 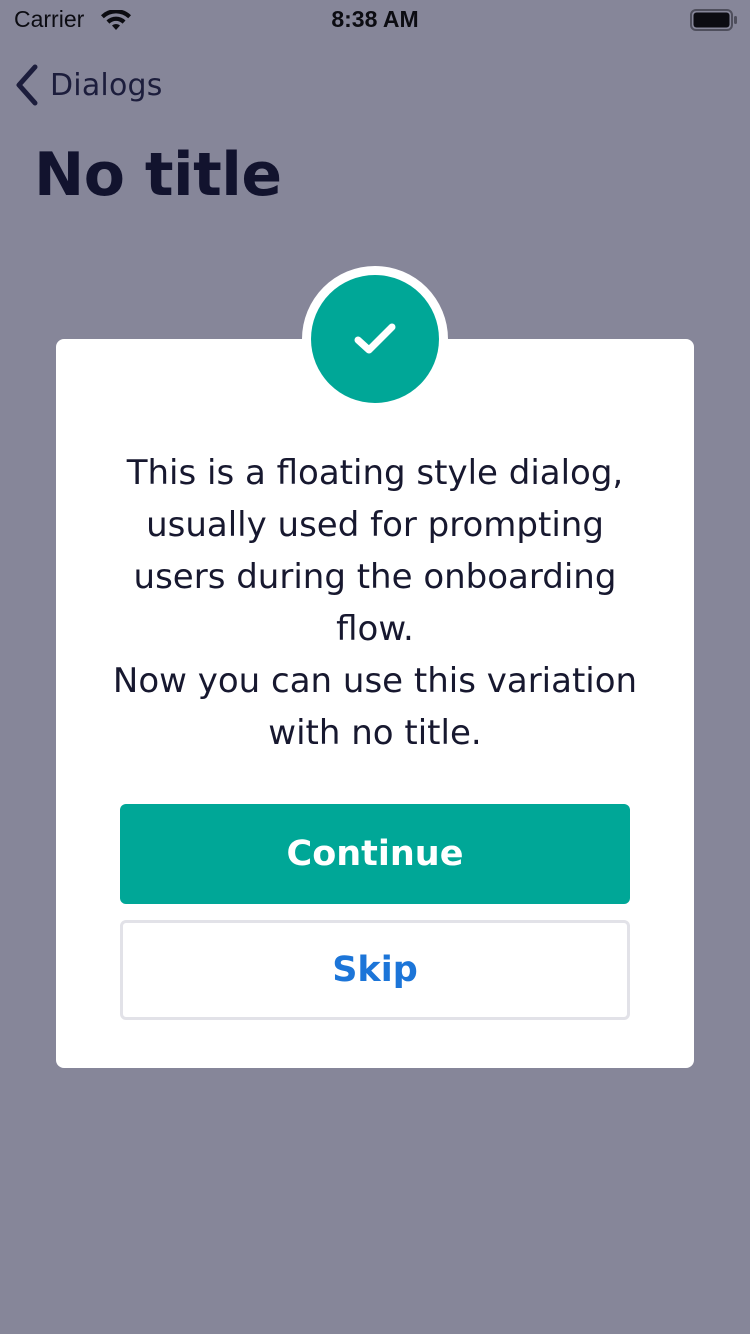 What do you see at coordinates (106, 85) in the screenshot?
I see `back-button-label: Dialogs` at bounding box center [106, 85].